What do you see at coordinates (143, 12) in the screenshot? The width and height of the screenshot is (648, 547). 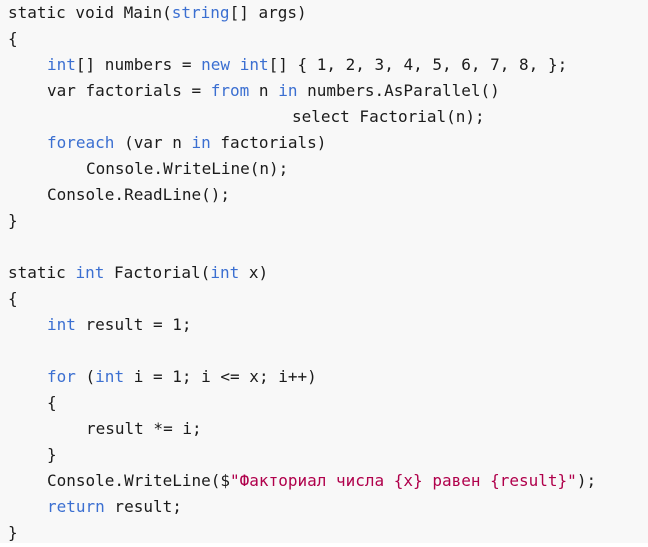 I see `code-text: Main` at bounding box center [143, 12].